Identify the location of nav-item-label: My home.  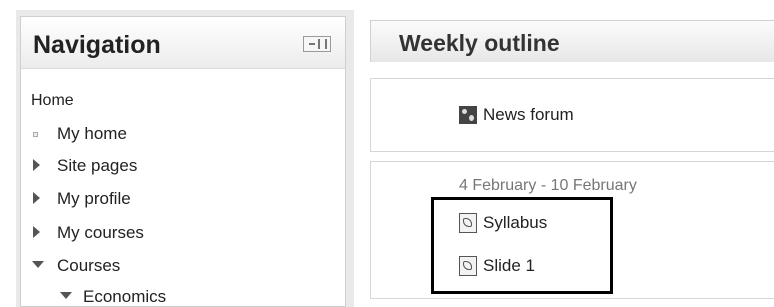
(92, 133).